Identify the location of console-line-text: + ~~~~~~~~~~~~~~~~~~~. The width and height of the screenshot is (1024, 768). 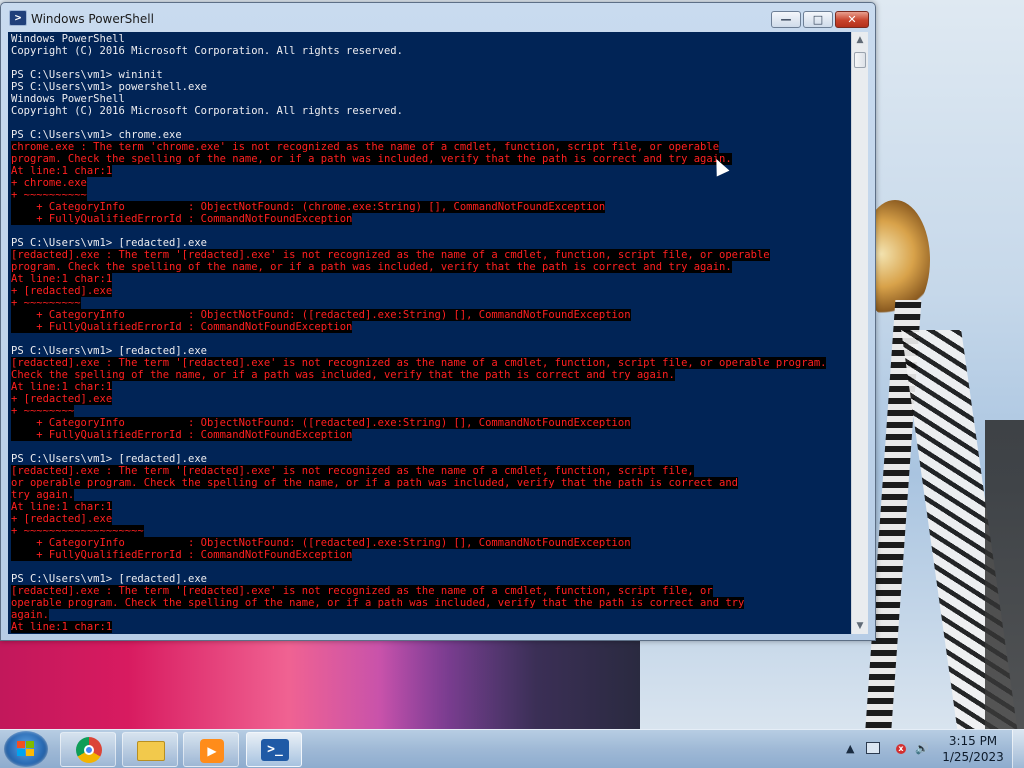
(77, 531).